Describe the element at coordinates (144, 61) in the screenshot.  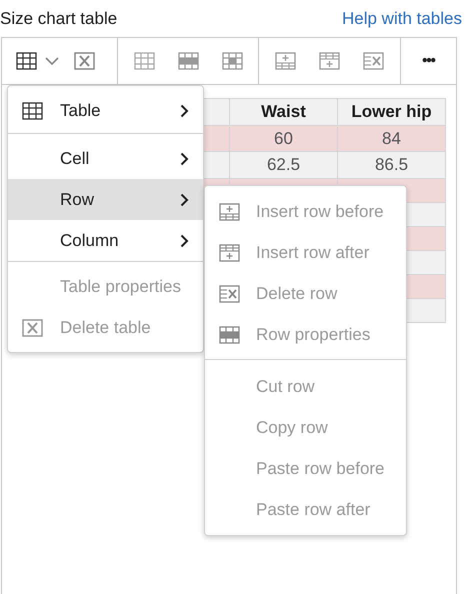
I see `table-grid-icon` at that location.